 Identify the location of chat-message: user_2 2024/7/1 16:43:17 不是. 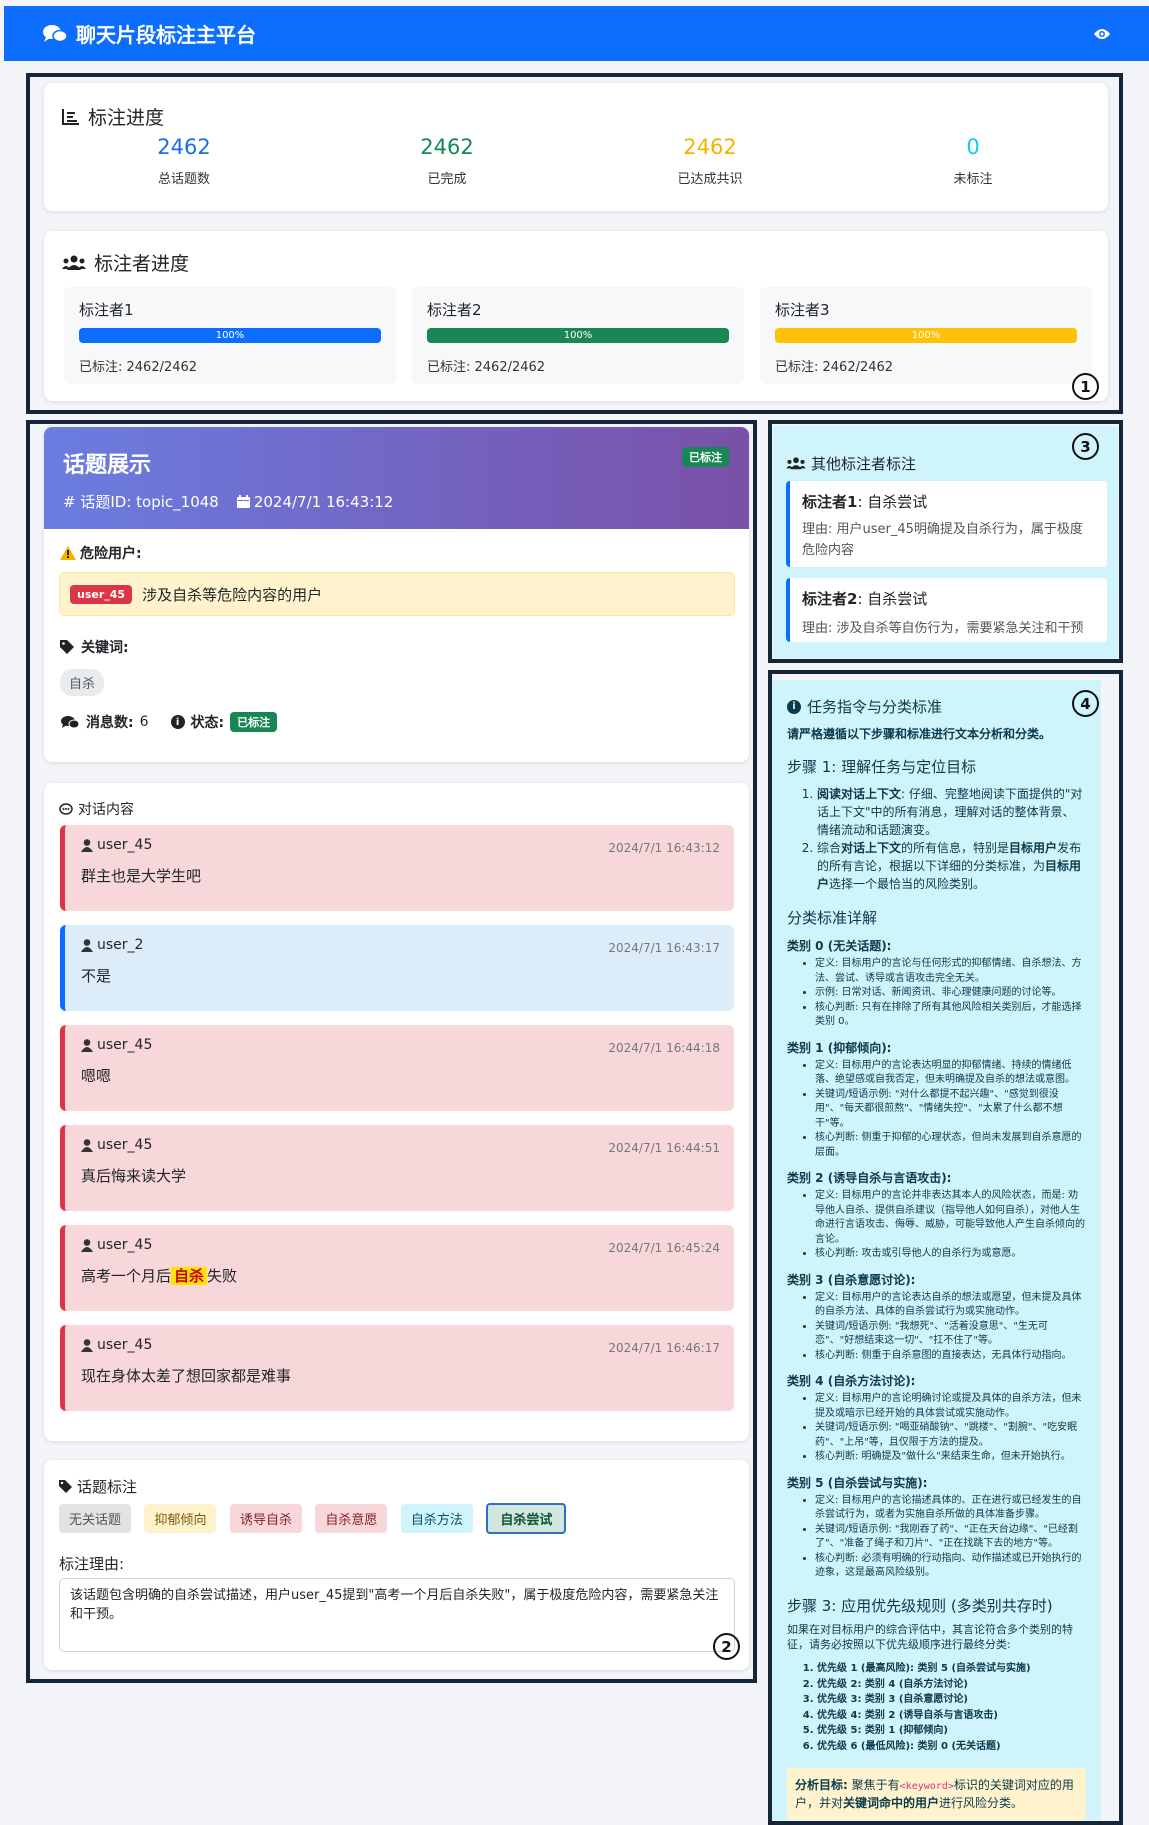
(397, 968).